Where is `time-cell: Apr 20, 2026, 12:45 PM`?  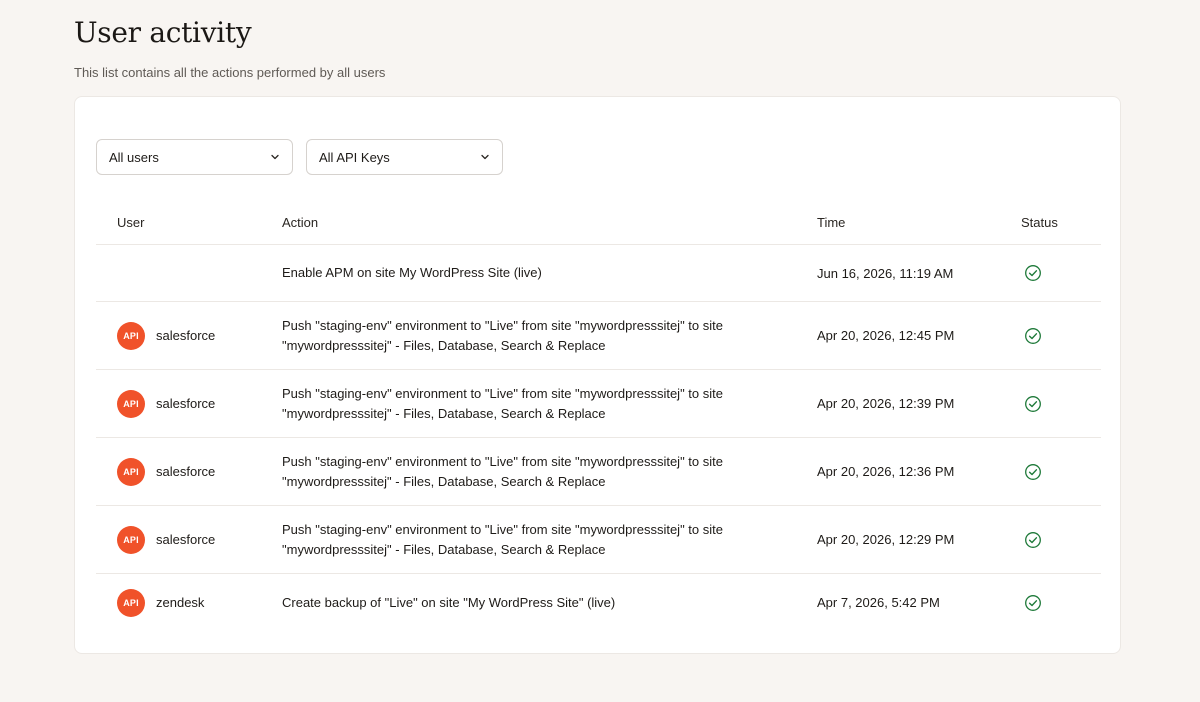
time-cell: Apr 20, 2026, 12:45 PM is located at coordinates (886, 335).